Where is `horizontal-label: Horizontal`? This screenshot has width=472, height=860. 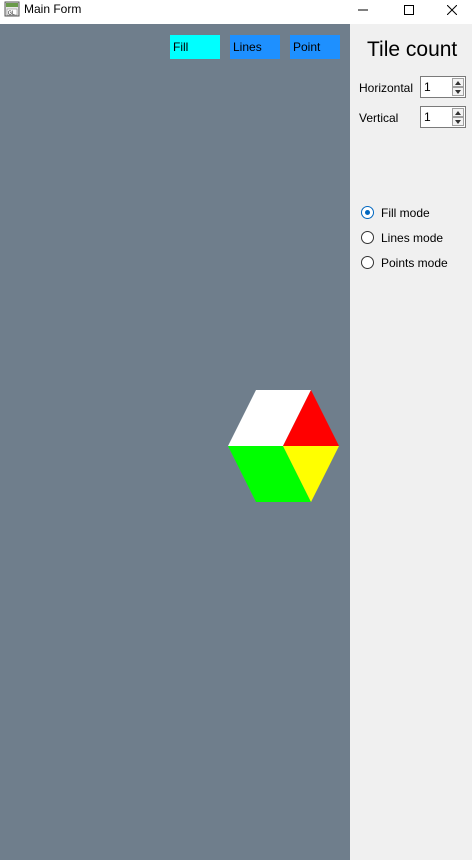 horizontal-label: Horizontal is located at coordinates (386, 88).